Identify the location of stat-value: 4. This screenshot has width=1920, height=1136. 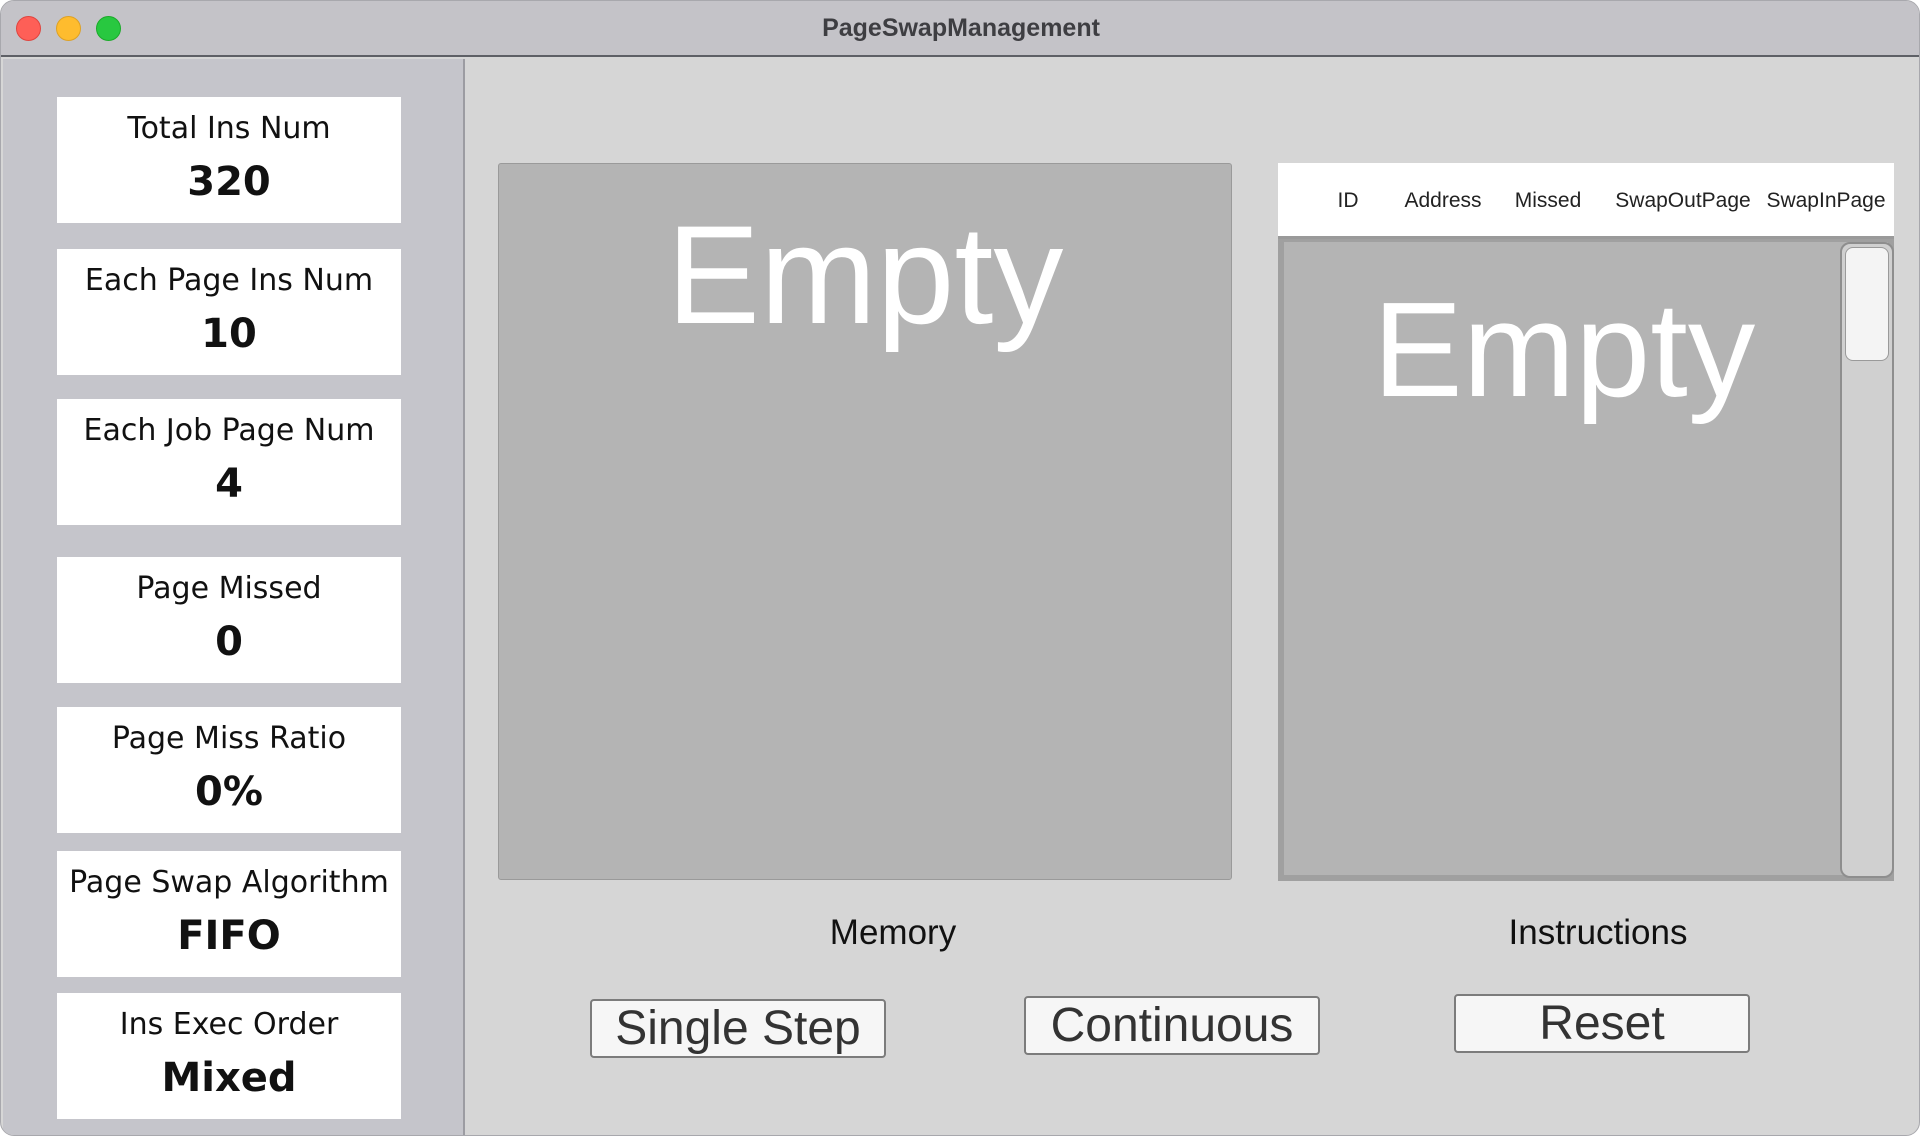
(229, 484).